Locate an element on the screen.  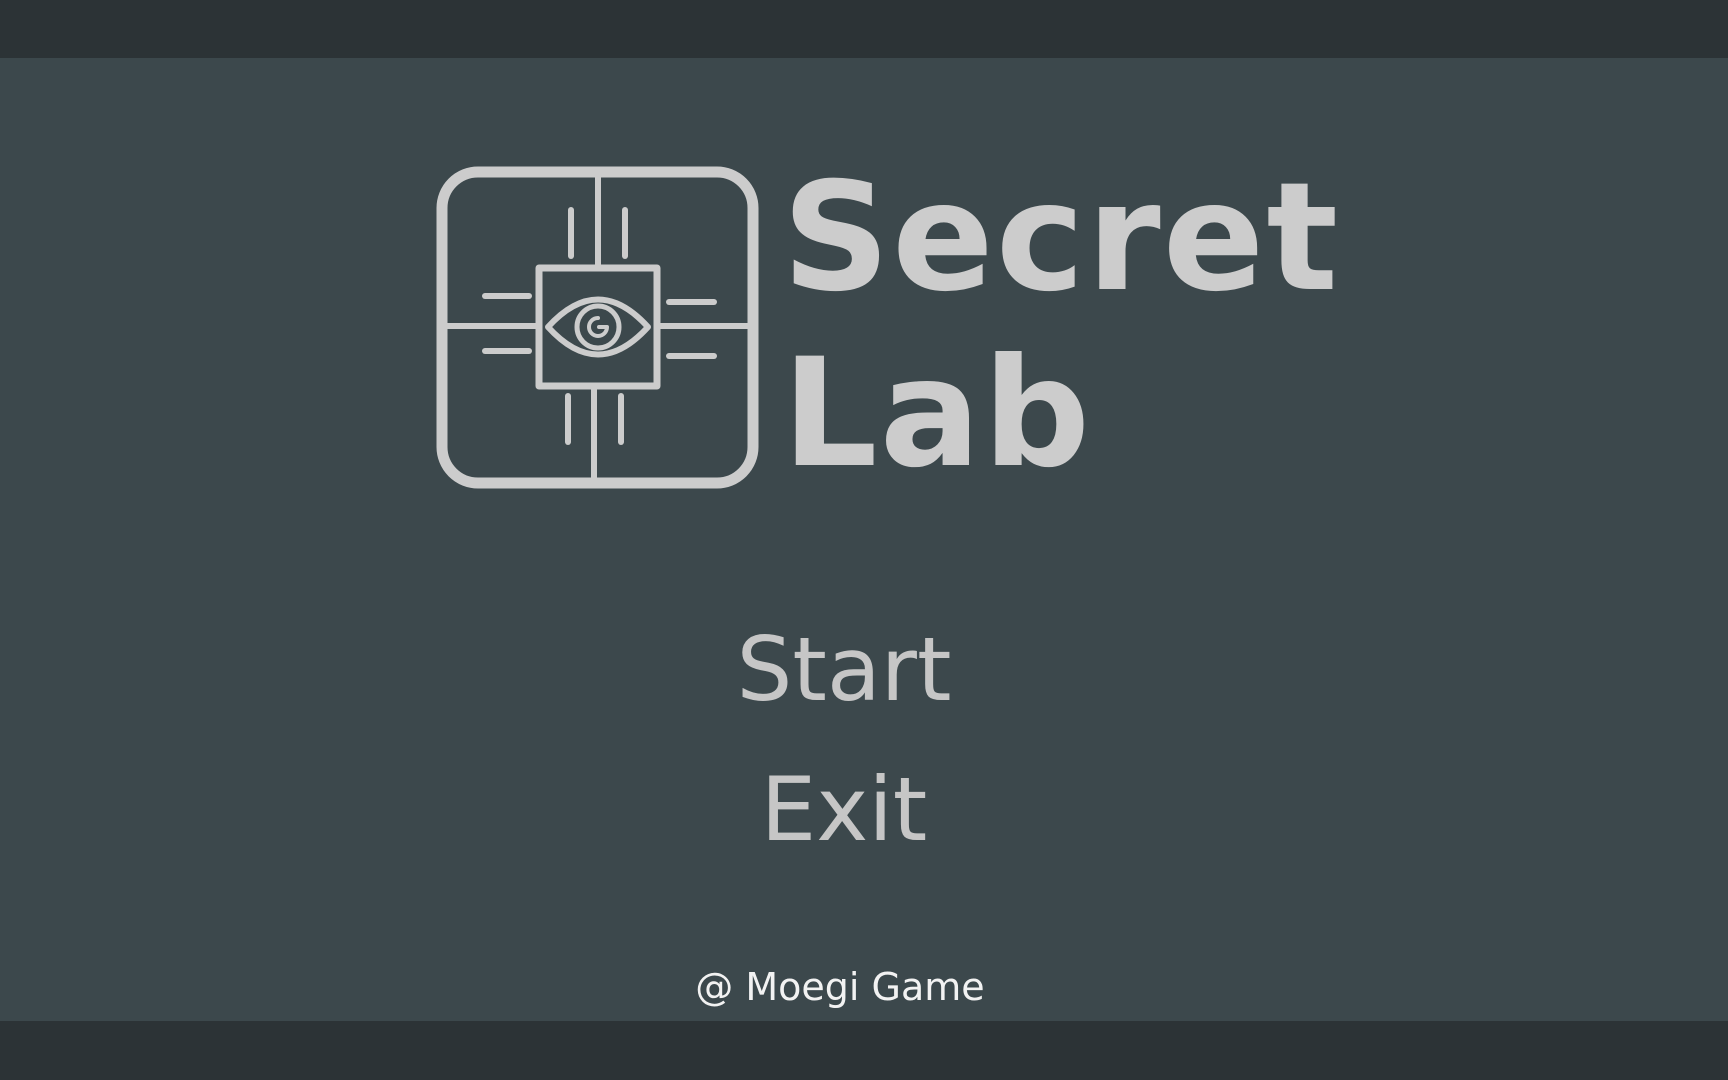
copyright-credit: @ Moegi Game is located at coordinates (840, 987).